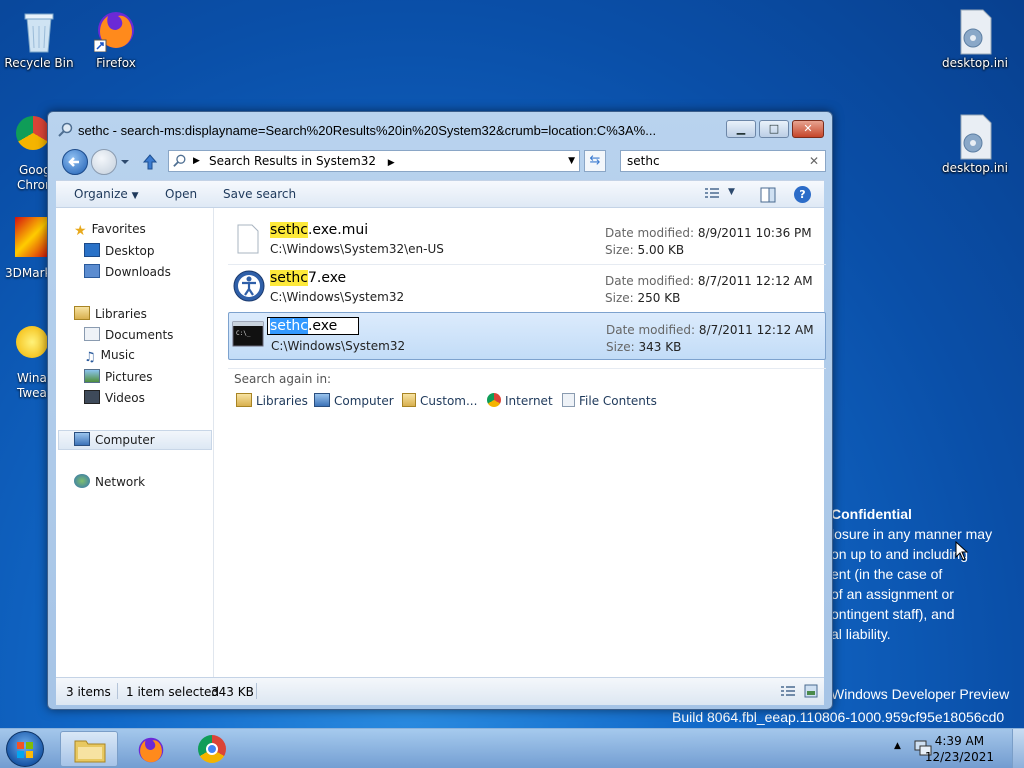 The height and width of the screenshot is (768, 1024). Describe the element at coordinates (512, 748) in the screenshot. I see `taskbar: ▲ 4:39 AM 12/23/2021` at that location.